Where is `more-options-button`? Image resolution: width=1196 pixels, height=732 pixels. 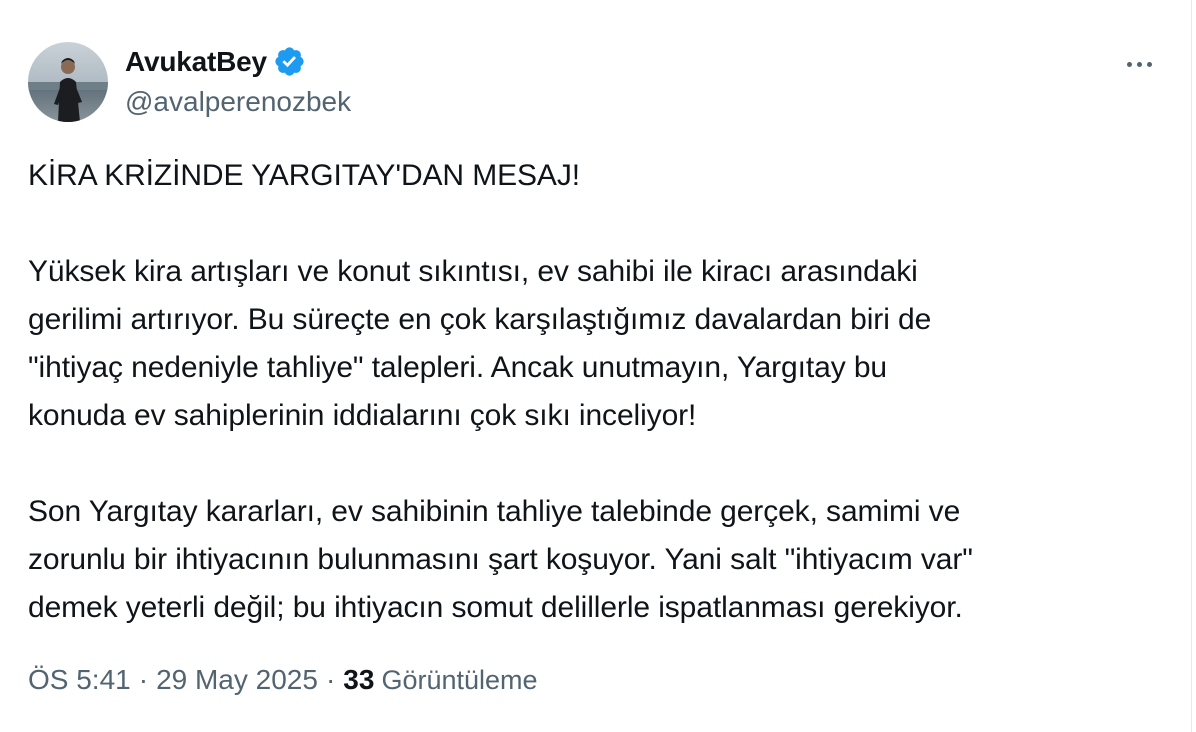 more-options-button is located at coordinates (1139, 64).